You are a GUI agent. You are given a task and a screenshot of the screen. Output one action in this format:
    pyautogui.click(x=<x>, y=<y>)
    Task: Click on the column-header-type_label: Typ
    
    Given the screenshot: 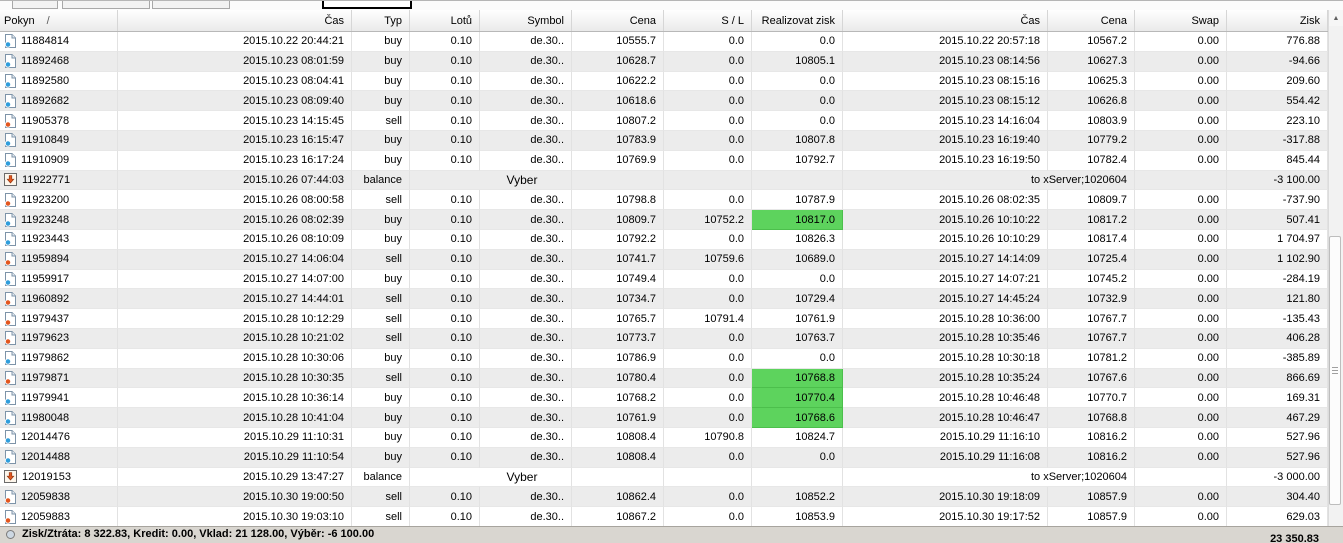 What is the action you would take?
    pyautogui.click(x=381, y=20)
    